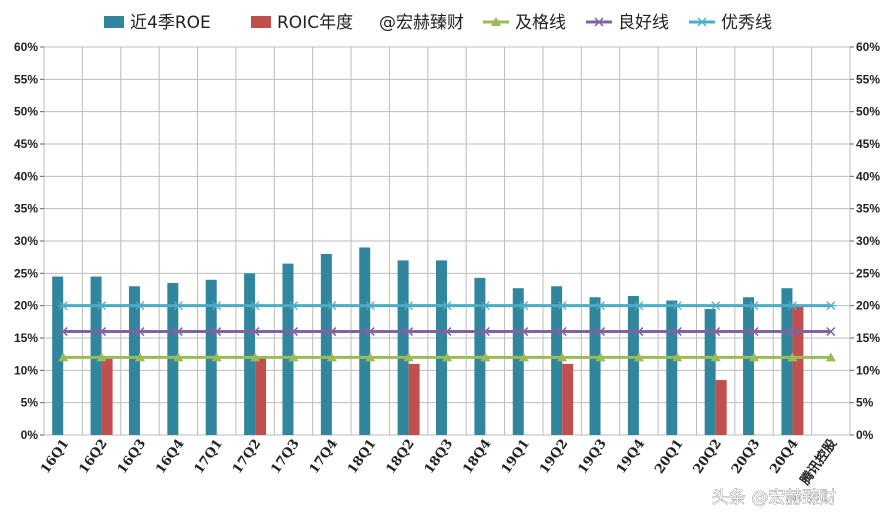 This screenshot has height=525, width=888. Describe the element at coordinates (285, 457) in the screenshot. I see `x-tick-label: 17Q3` at that location.